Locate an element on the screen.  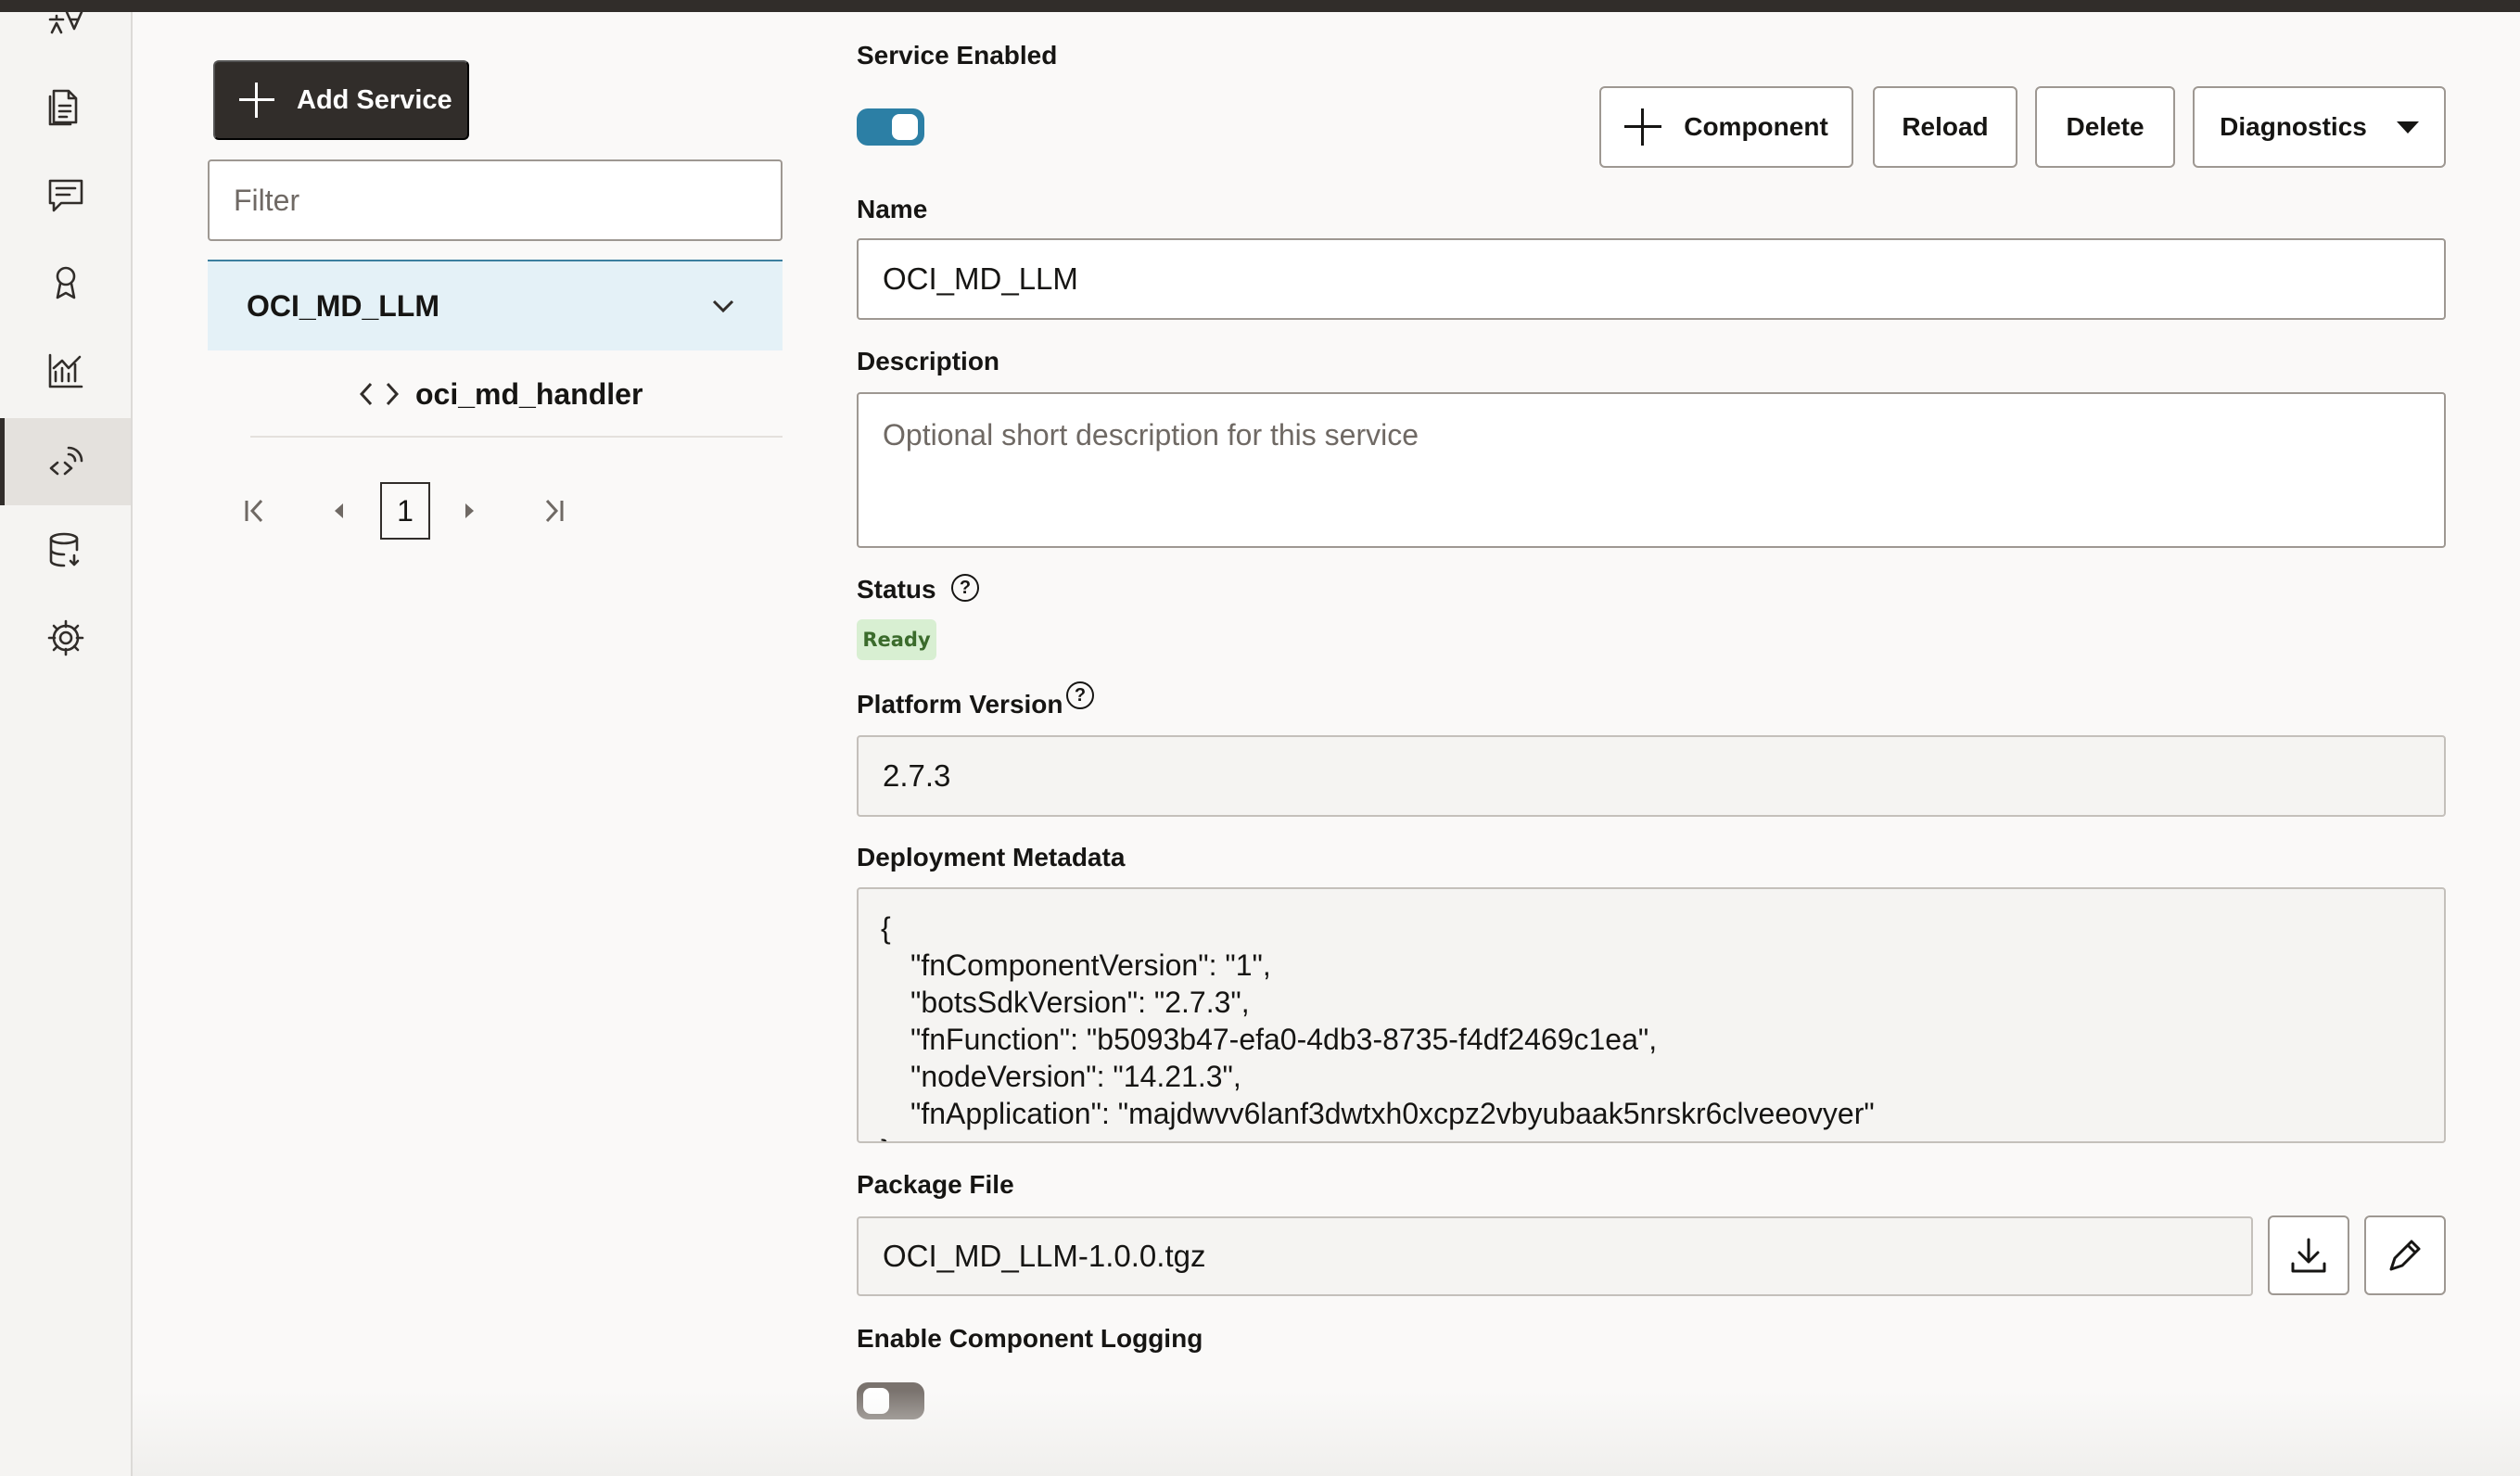
reload-button: Reload is located at coordinates (1945, 127).